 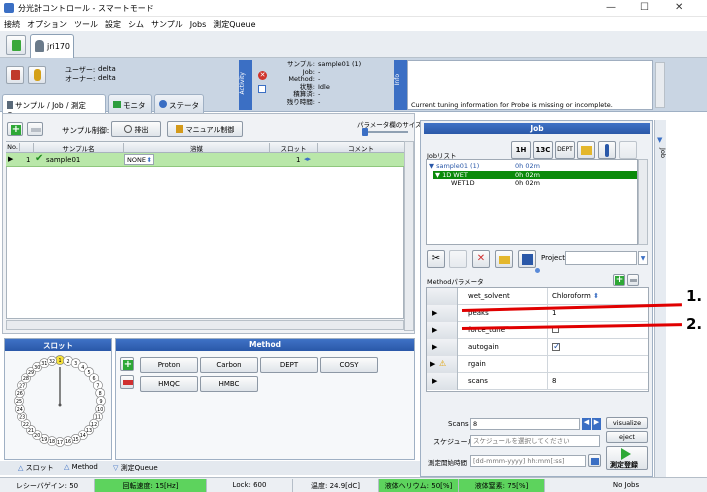 I want to click on slot-arrows-icon: ◂▸, so click(x=307, y=159).